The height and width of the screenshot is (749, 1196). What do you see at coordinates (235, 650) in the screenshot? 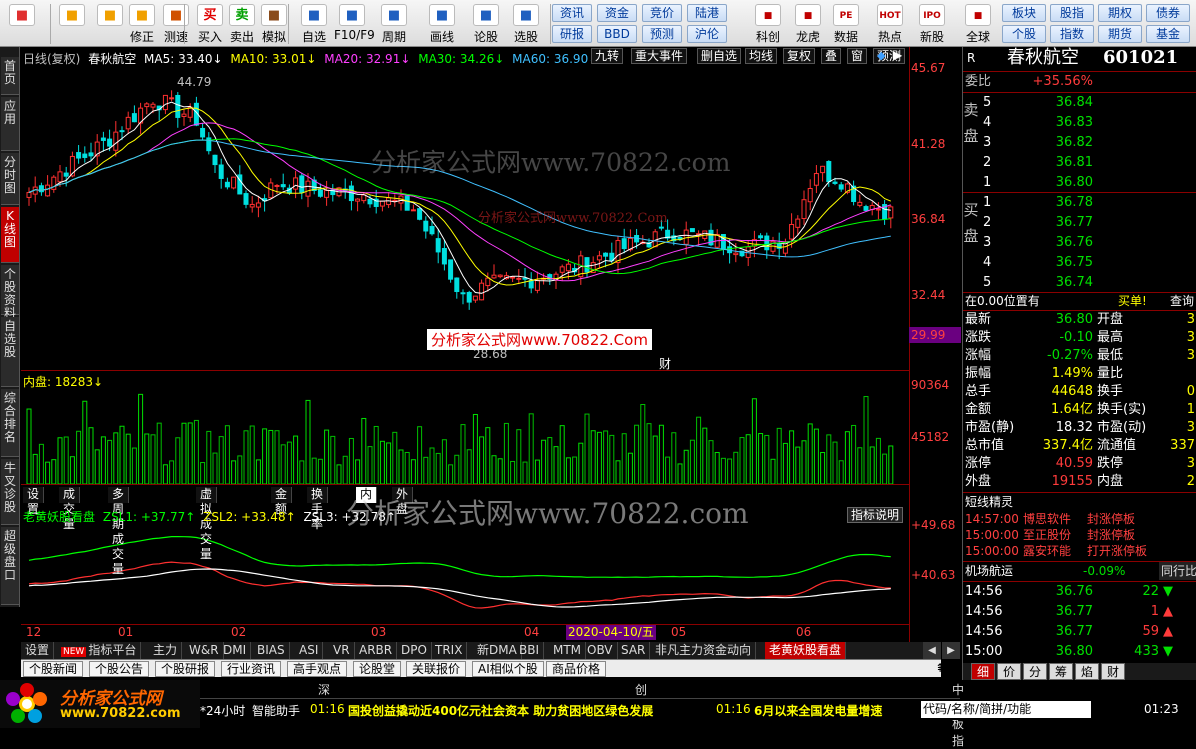
I see `indicator-tab: DMI` at bounding box center [235, 650].